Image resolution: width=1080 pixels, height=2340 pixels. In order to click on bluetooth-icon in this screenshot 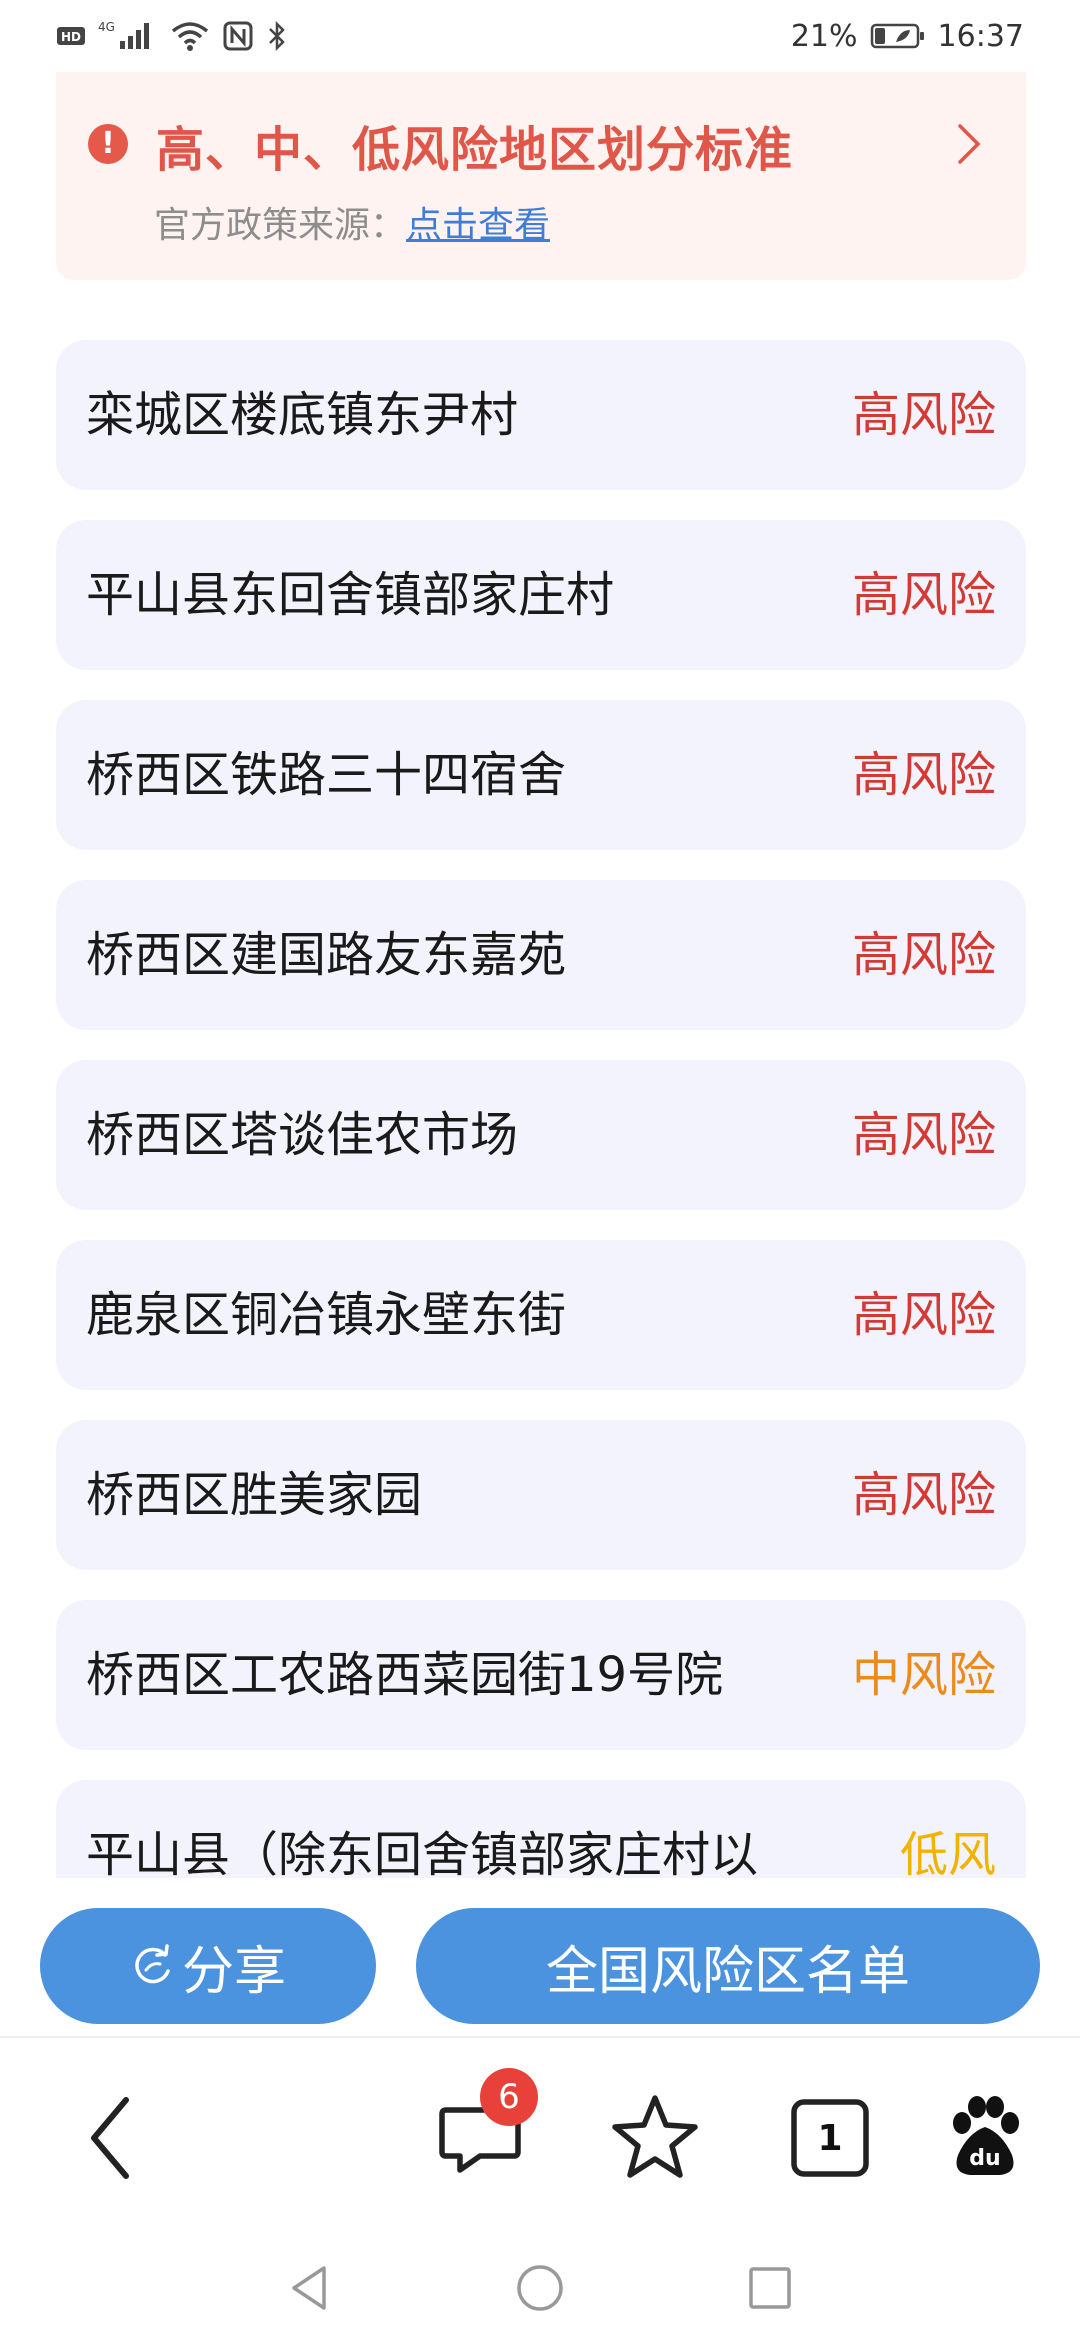, I will do `click(277, 36)`.